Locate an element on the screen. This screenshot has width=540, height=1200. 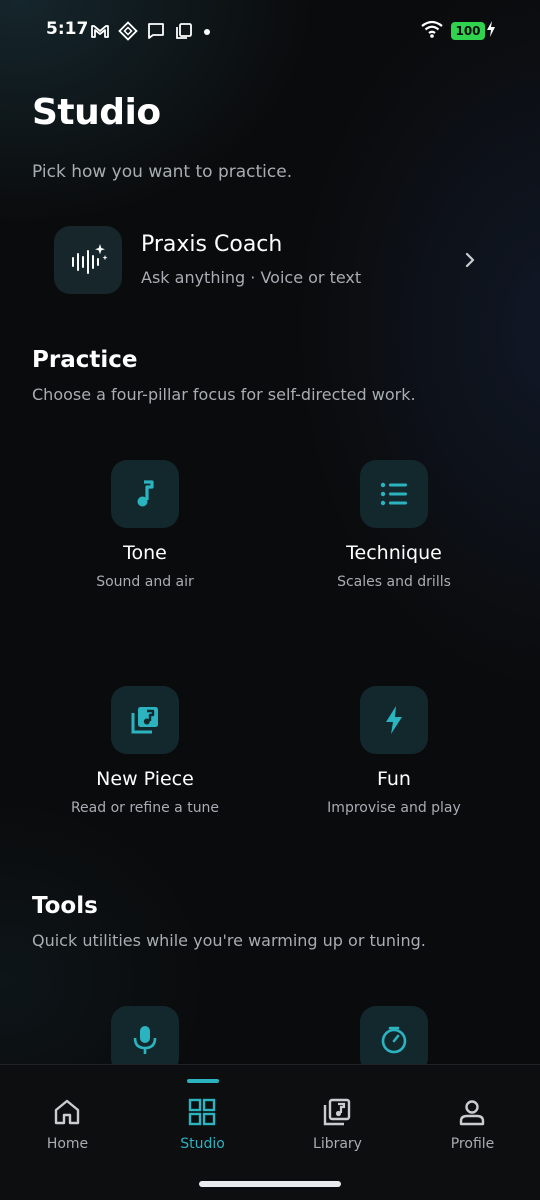
pillar-tone: Tone Sound and air is located at coordinates (145, 550).